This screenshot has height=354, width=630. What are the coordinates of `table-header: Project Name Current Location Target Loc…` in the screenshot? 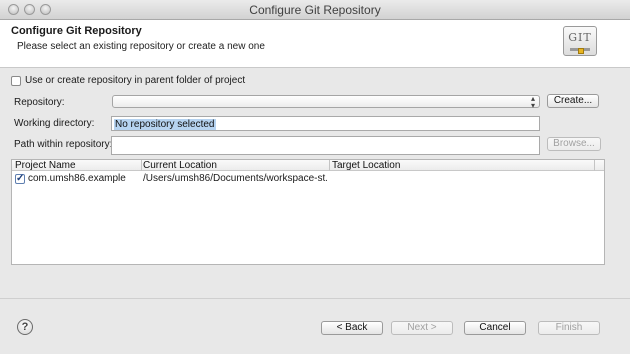 It's located at (308, 165).